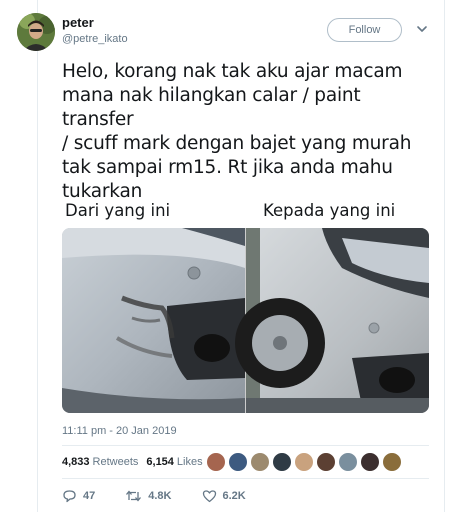 Image resolution: width=453 pixels, height=512 pixels. Describe the element at coordinates (37, 256) in the screenshot. I see `timeline-border-left` at that location.